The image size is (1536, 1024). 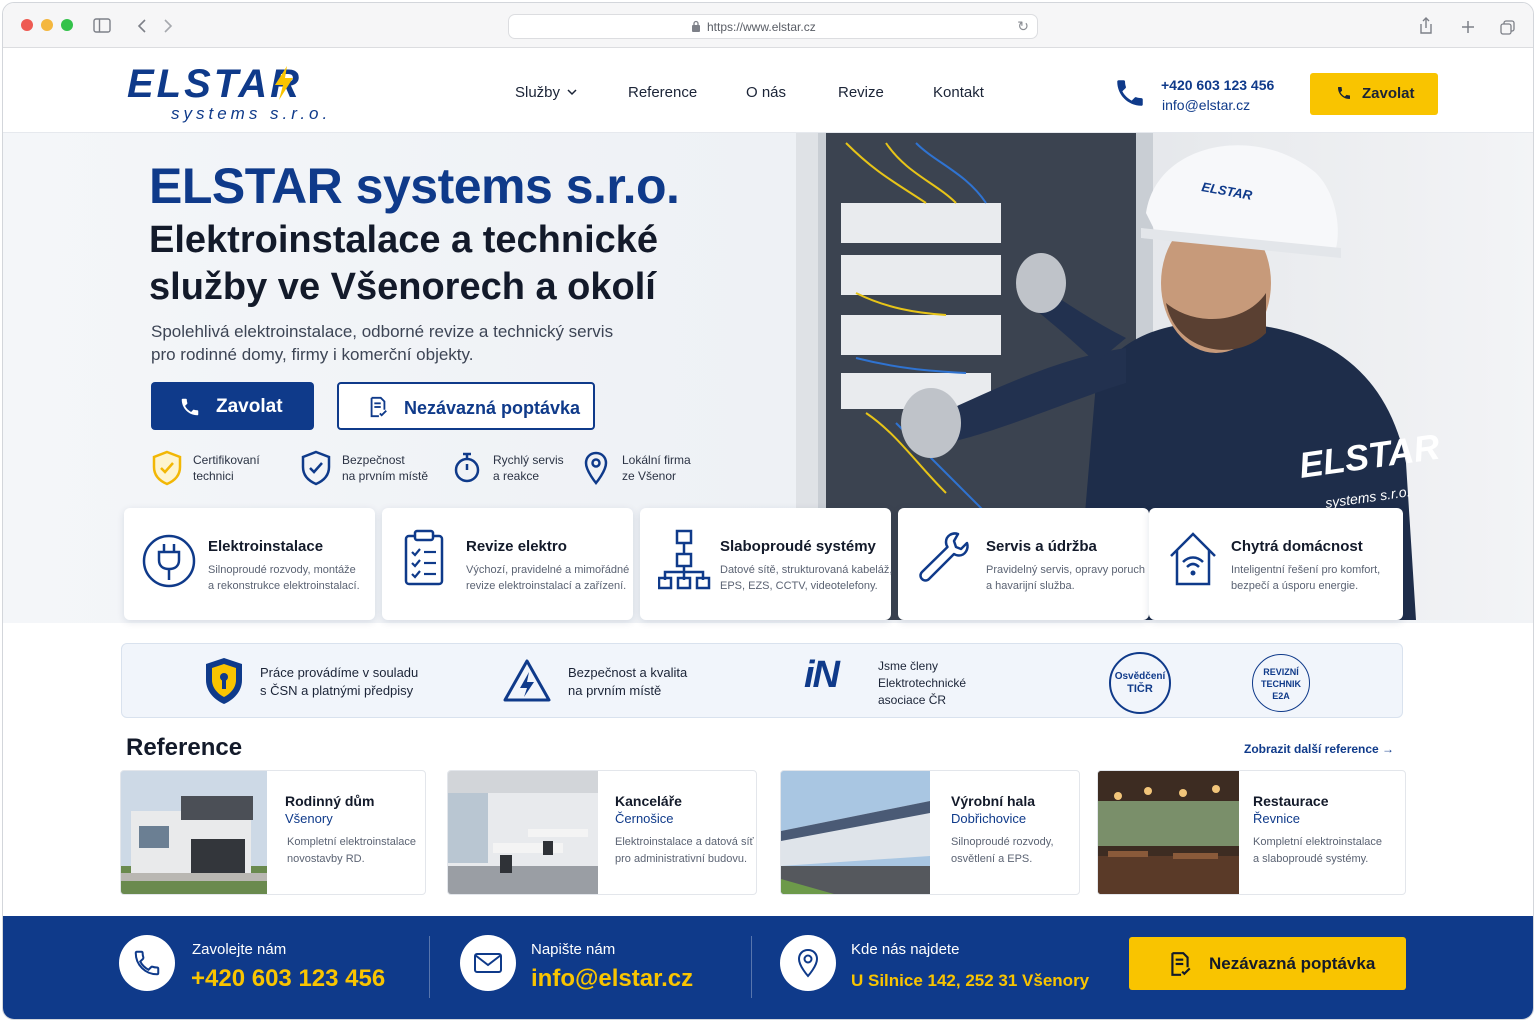 I want to click on badge-text: Rychlý servis a reakce, so click(x=528, y=468).